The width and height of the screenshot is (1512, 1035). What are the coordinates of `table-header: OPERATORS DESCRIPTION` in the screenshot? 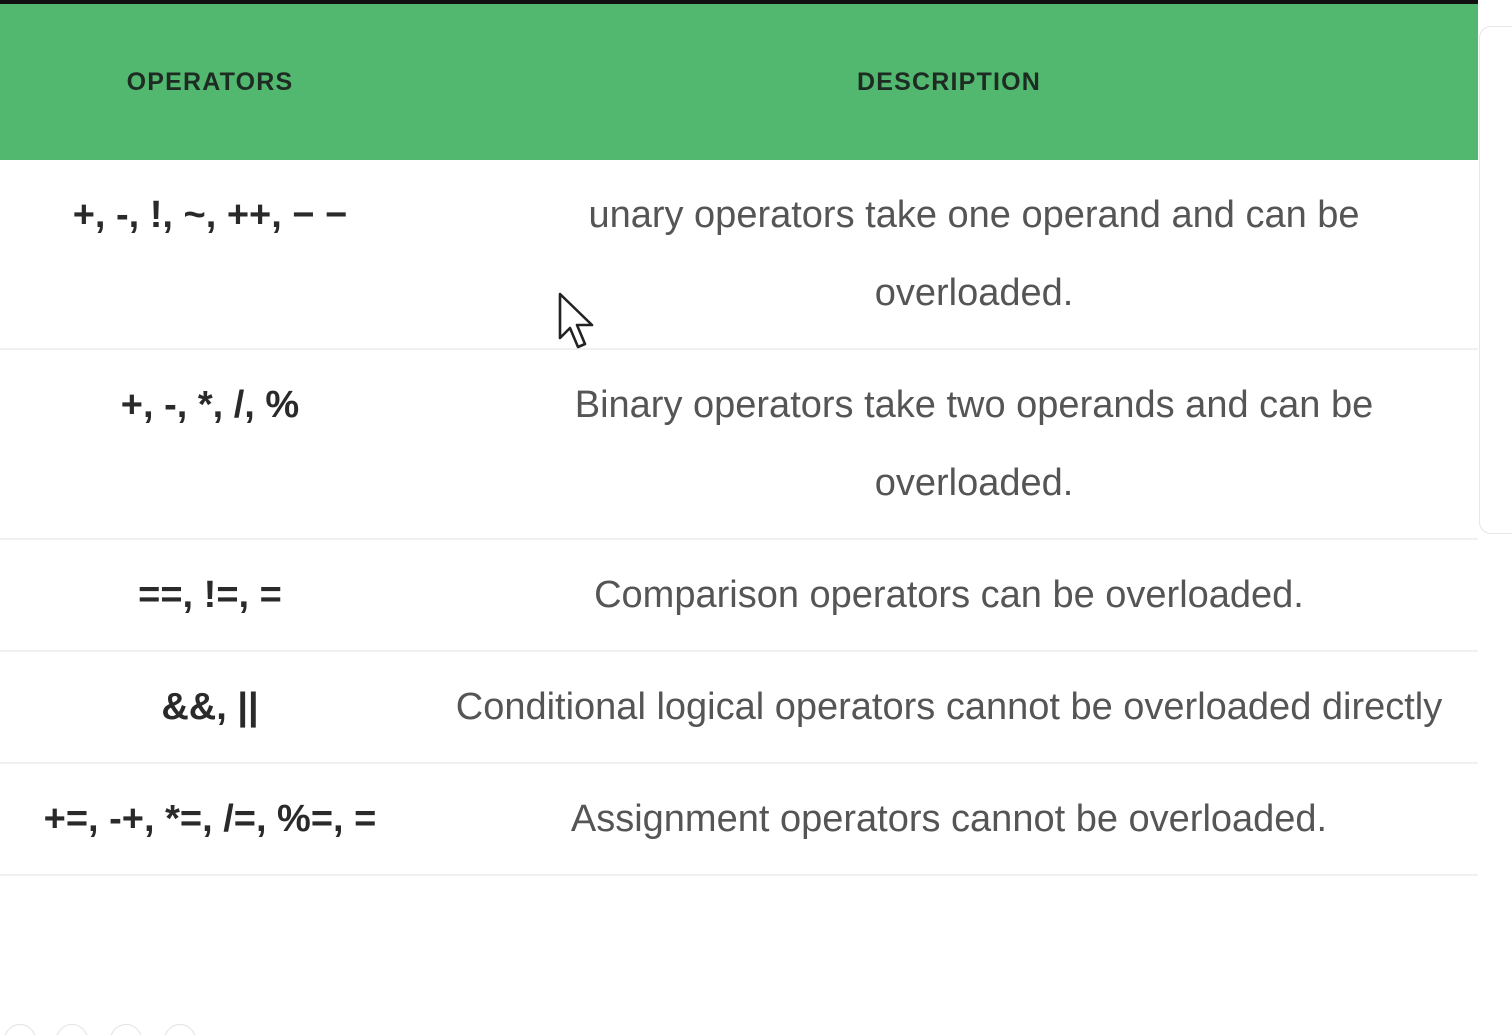 It's located at (739, 82).